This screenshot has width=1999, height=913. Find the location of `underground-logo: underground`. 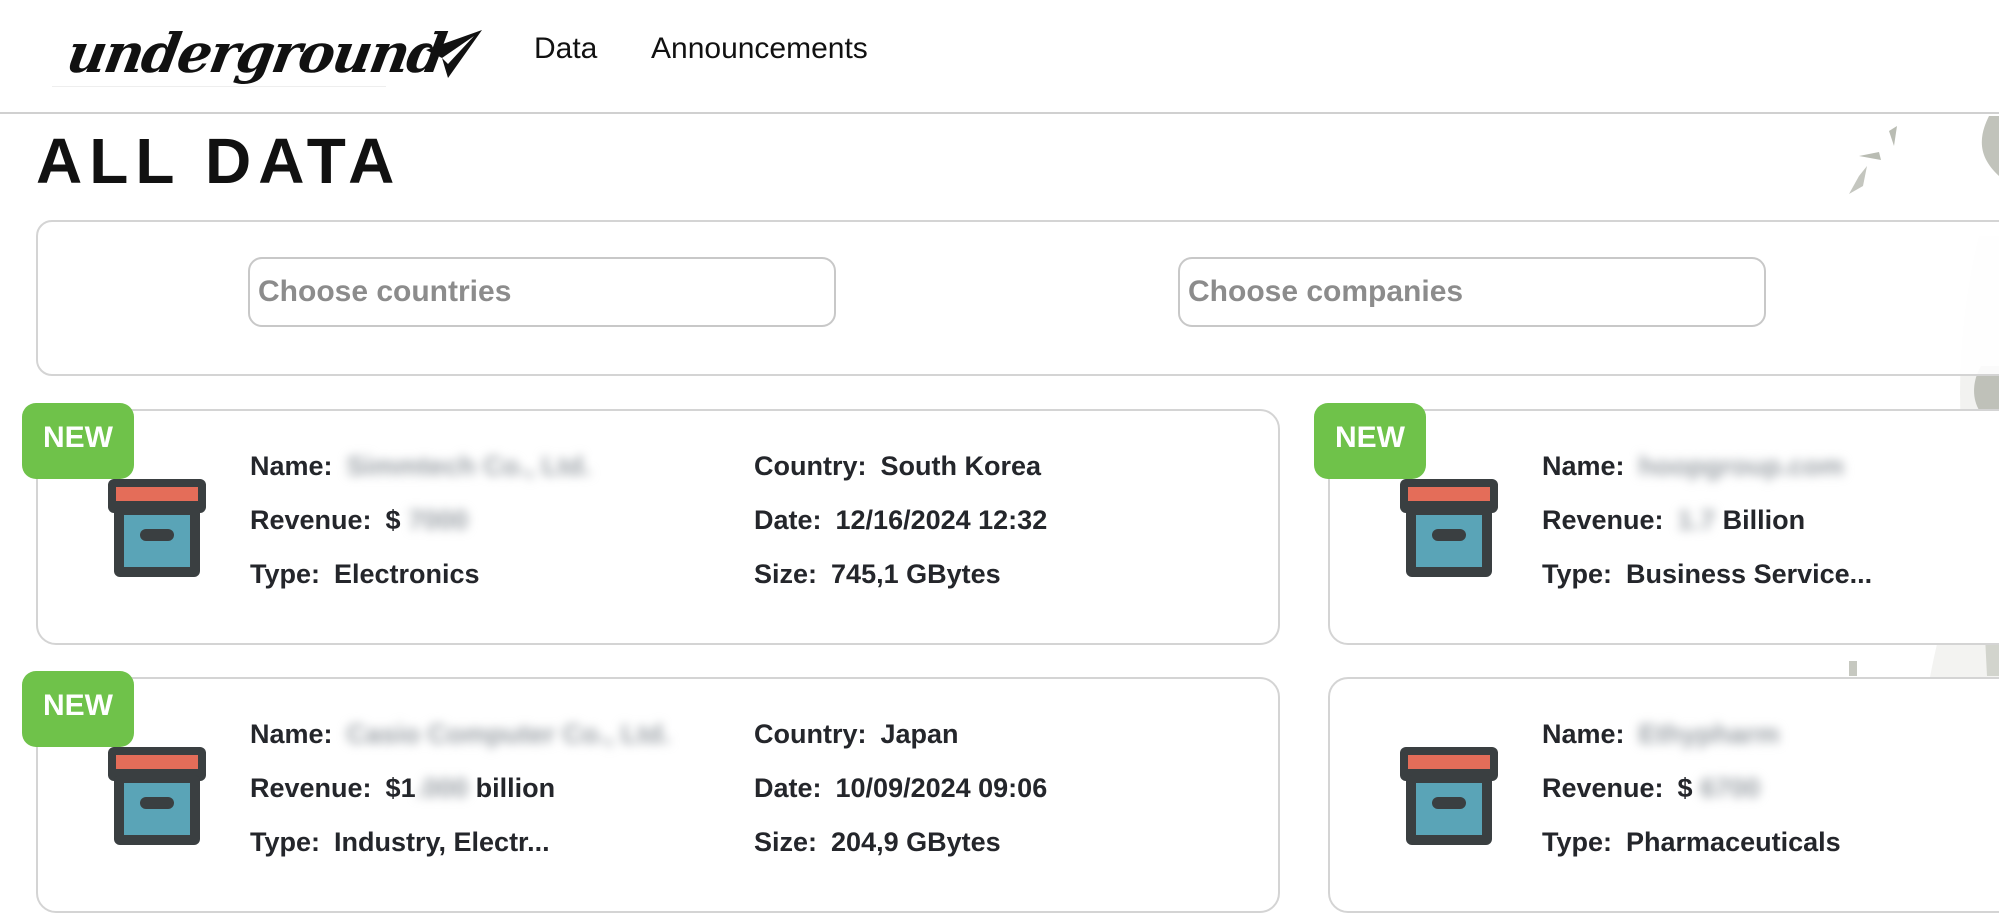

underground-logo: underground is located at coordinates (255, 53).